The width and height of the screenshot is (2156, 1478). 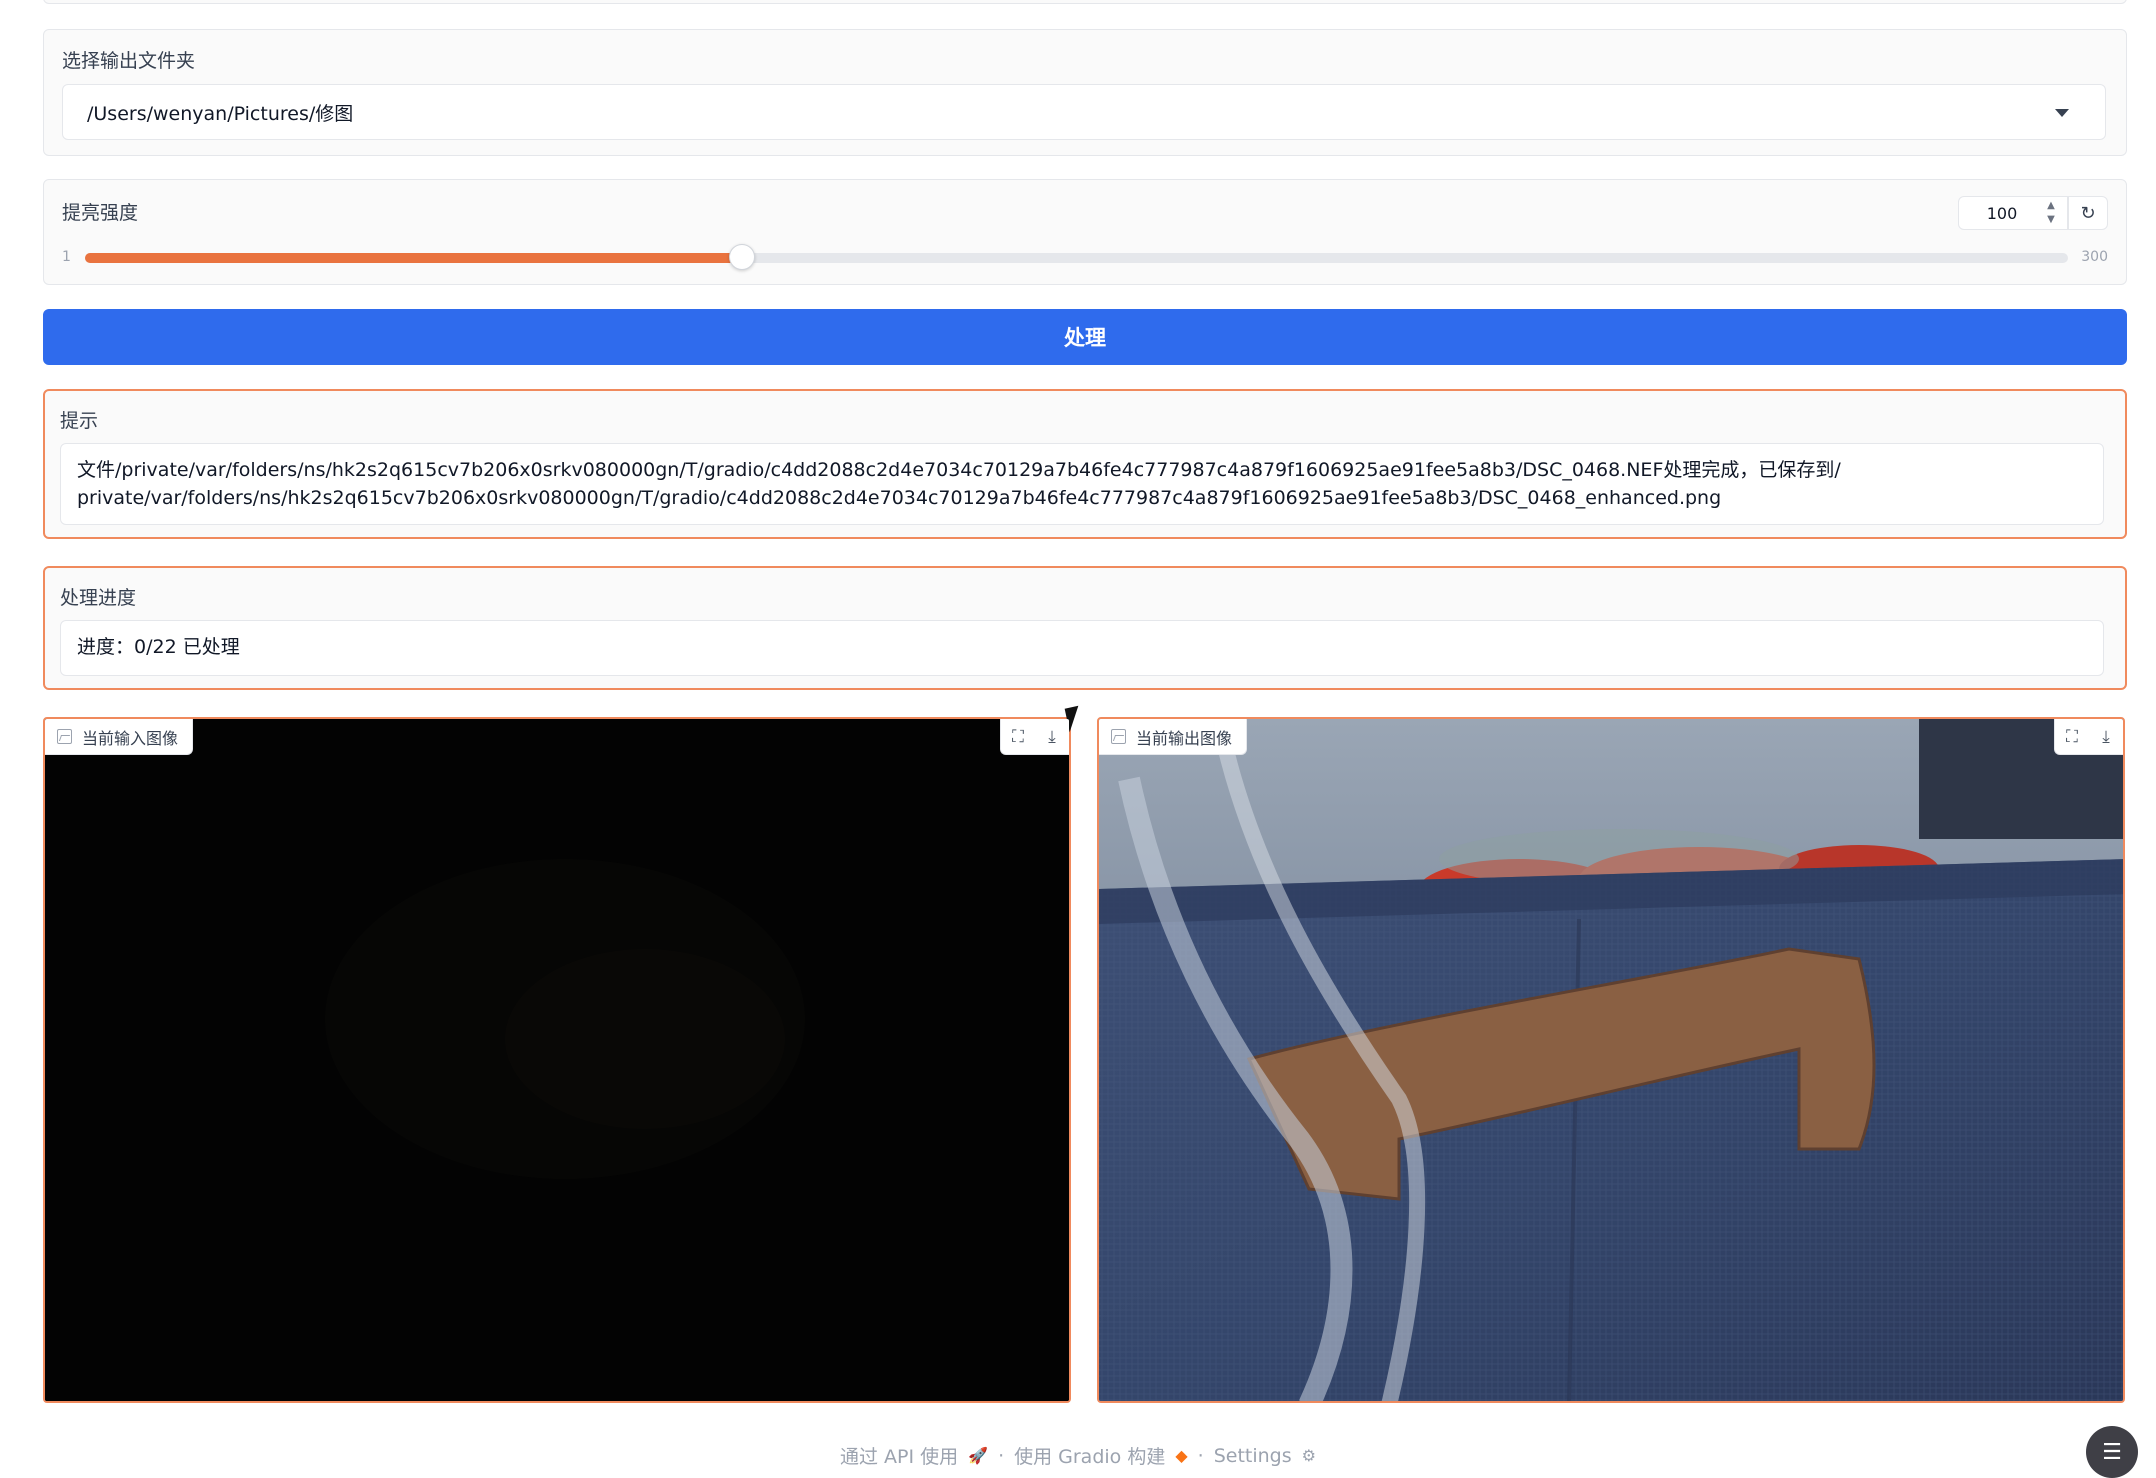 I want to click on progress-label: 处理进度, so click(x=98, y=598).